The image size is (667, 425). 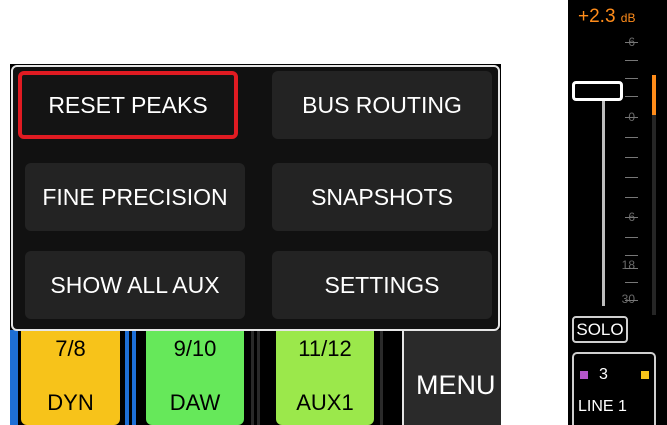 I want to click on bus-routing-label: BUS ROUTING, so click(x=382, y=104).